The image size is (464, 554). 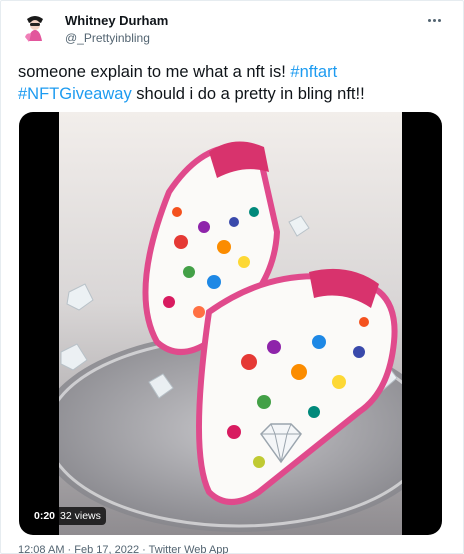 I want to click on avatar-image, so click(x=35, y=28).